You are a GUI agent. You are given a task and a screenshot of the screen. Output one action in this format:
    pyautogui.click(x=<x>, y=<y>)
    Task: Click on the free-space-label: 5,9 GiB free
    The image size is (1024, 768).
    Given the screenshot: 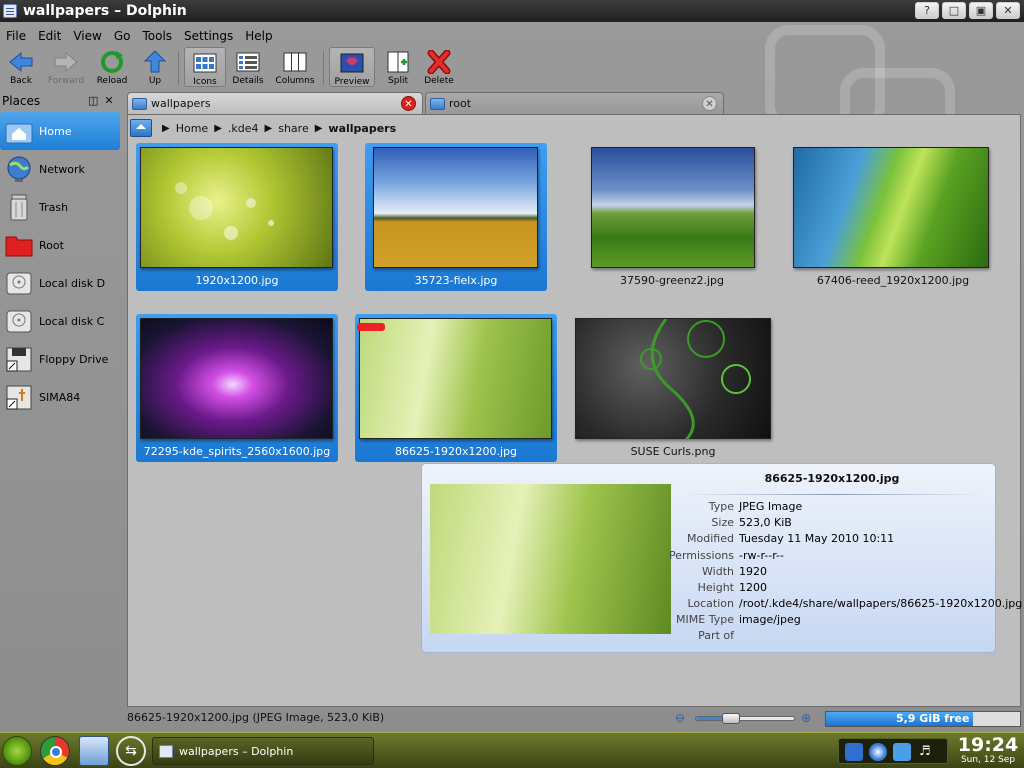 What is the action you would take?
    pyautogui.click(x=932, y=718)
    